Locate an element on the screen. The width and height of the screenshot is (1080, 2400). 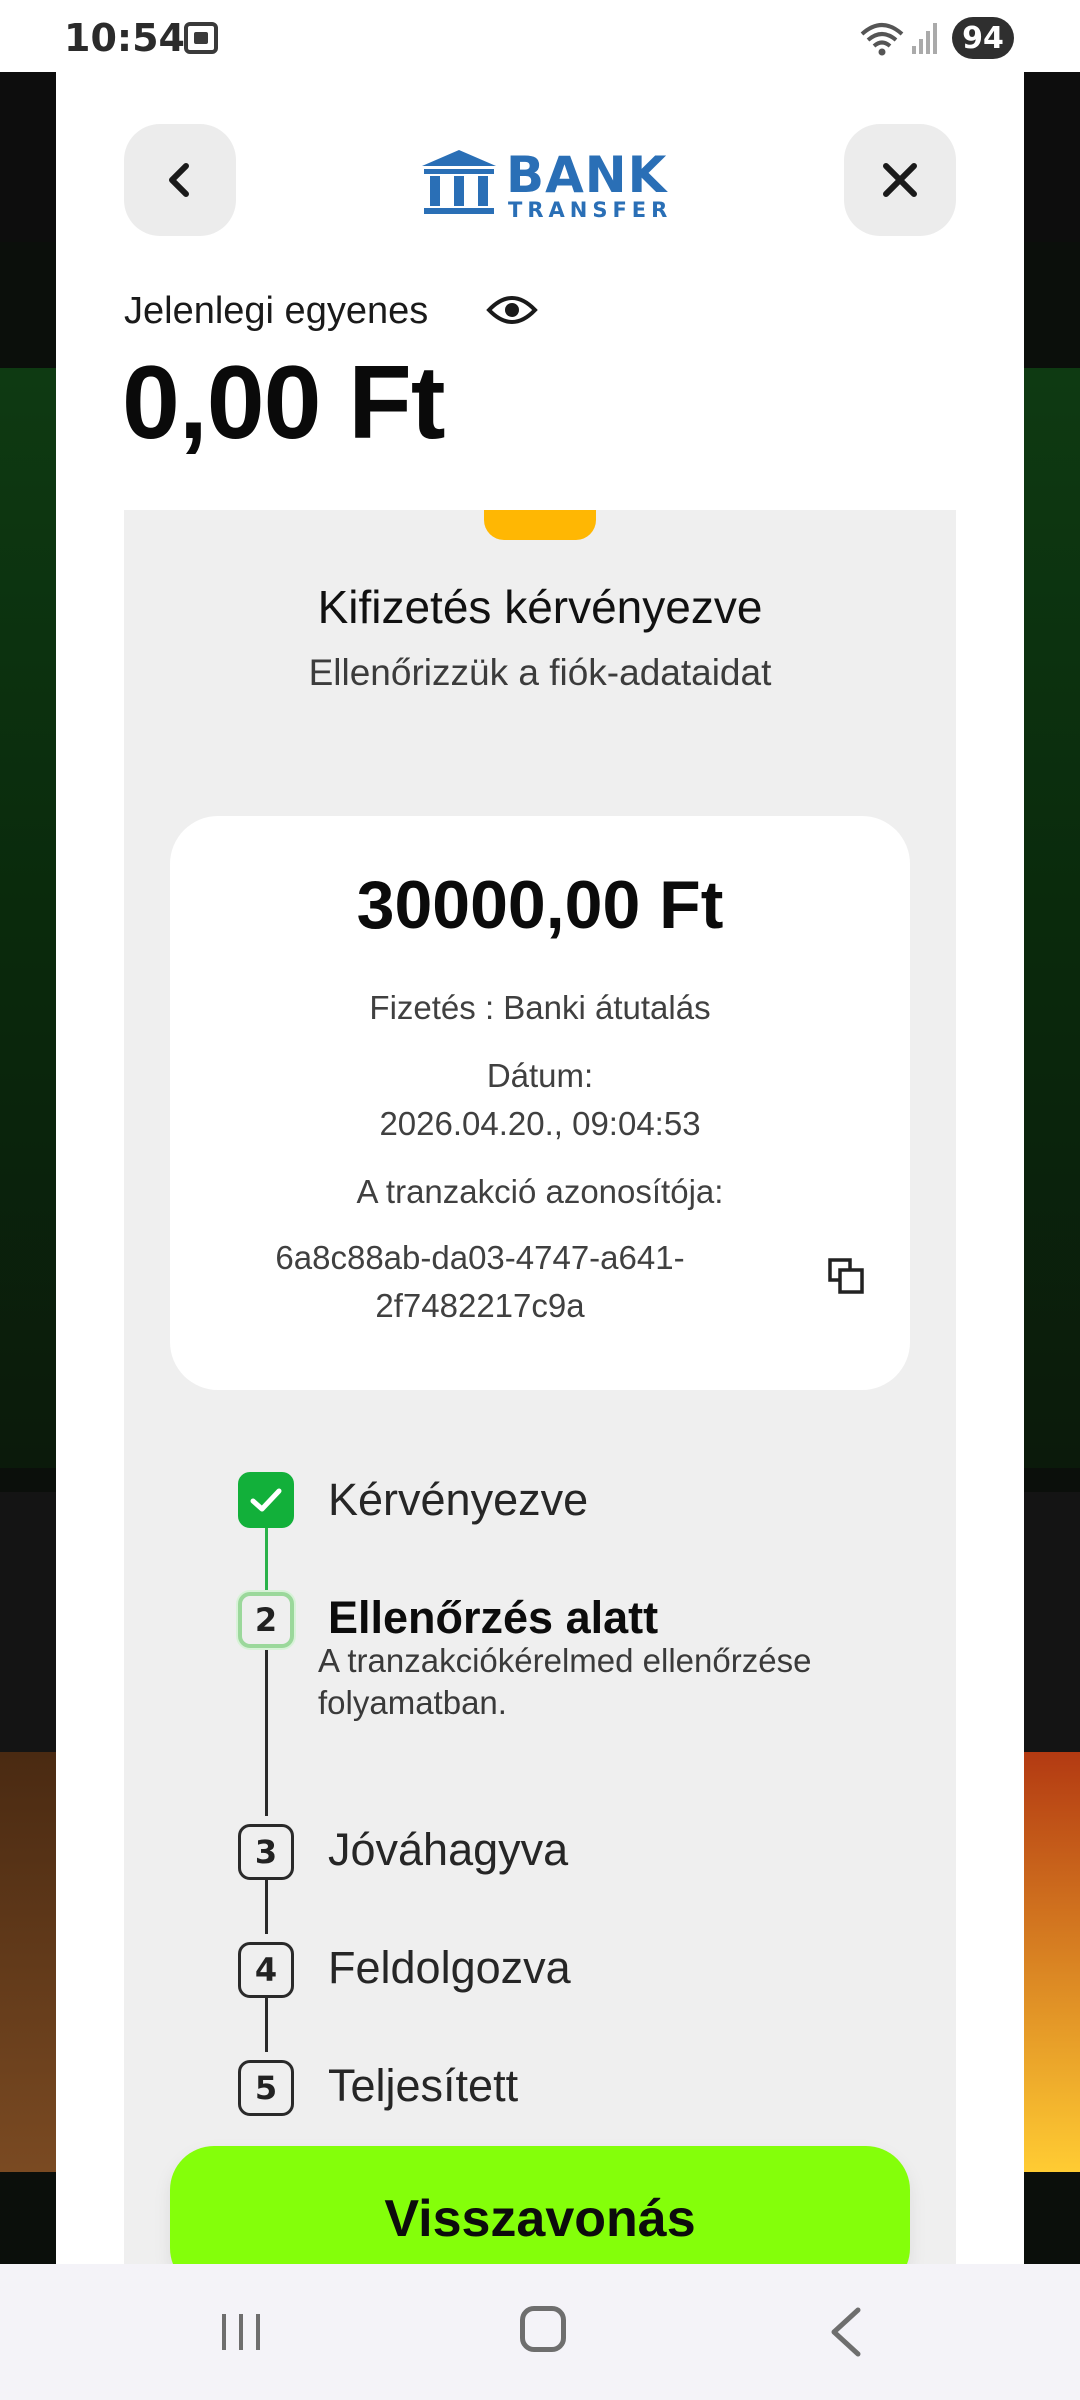
transaction-amount: 30000,00 Ft is located at coordinates (540, 905).